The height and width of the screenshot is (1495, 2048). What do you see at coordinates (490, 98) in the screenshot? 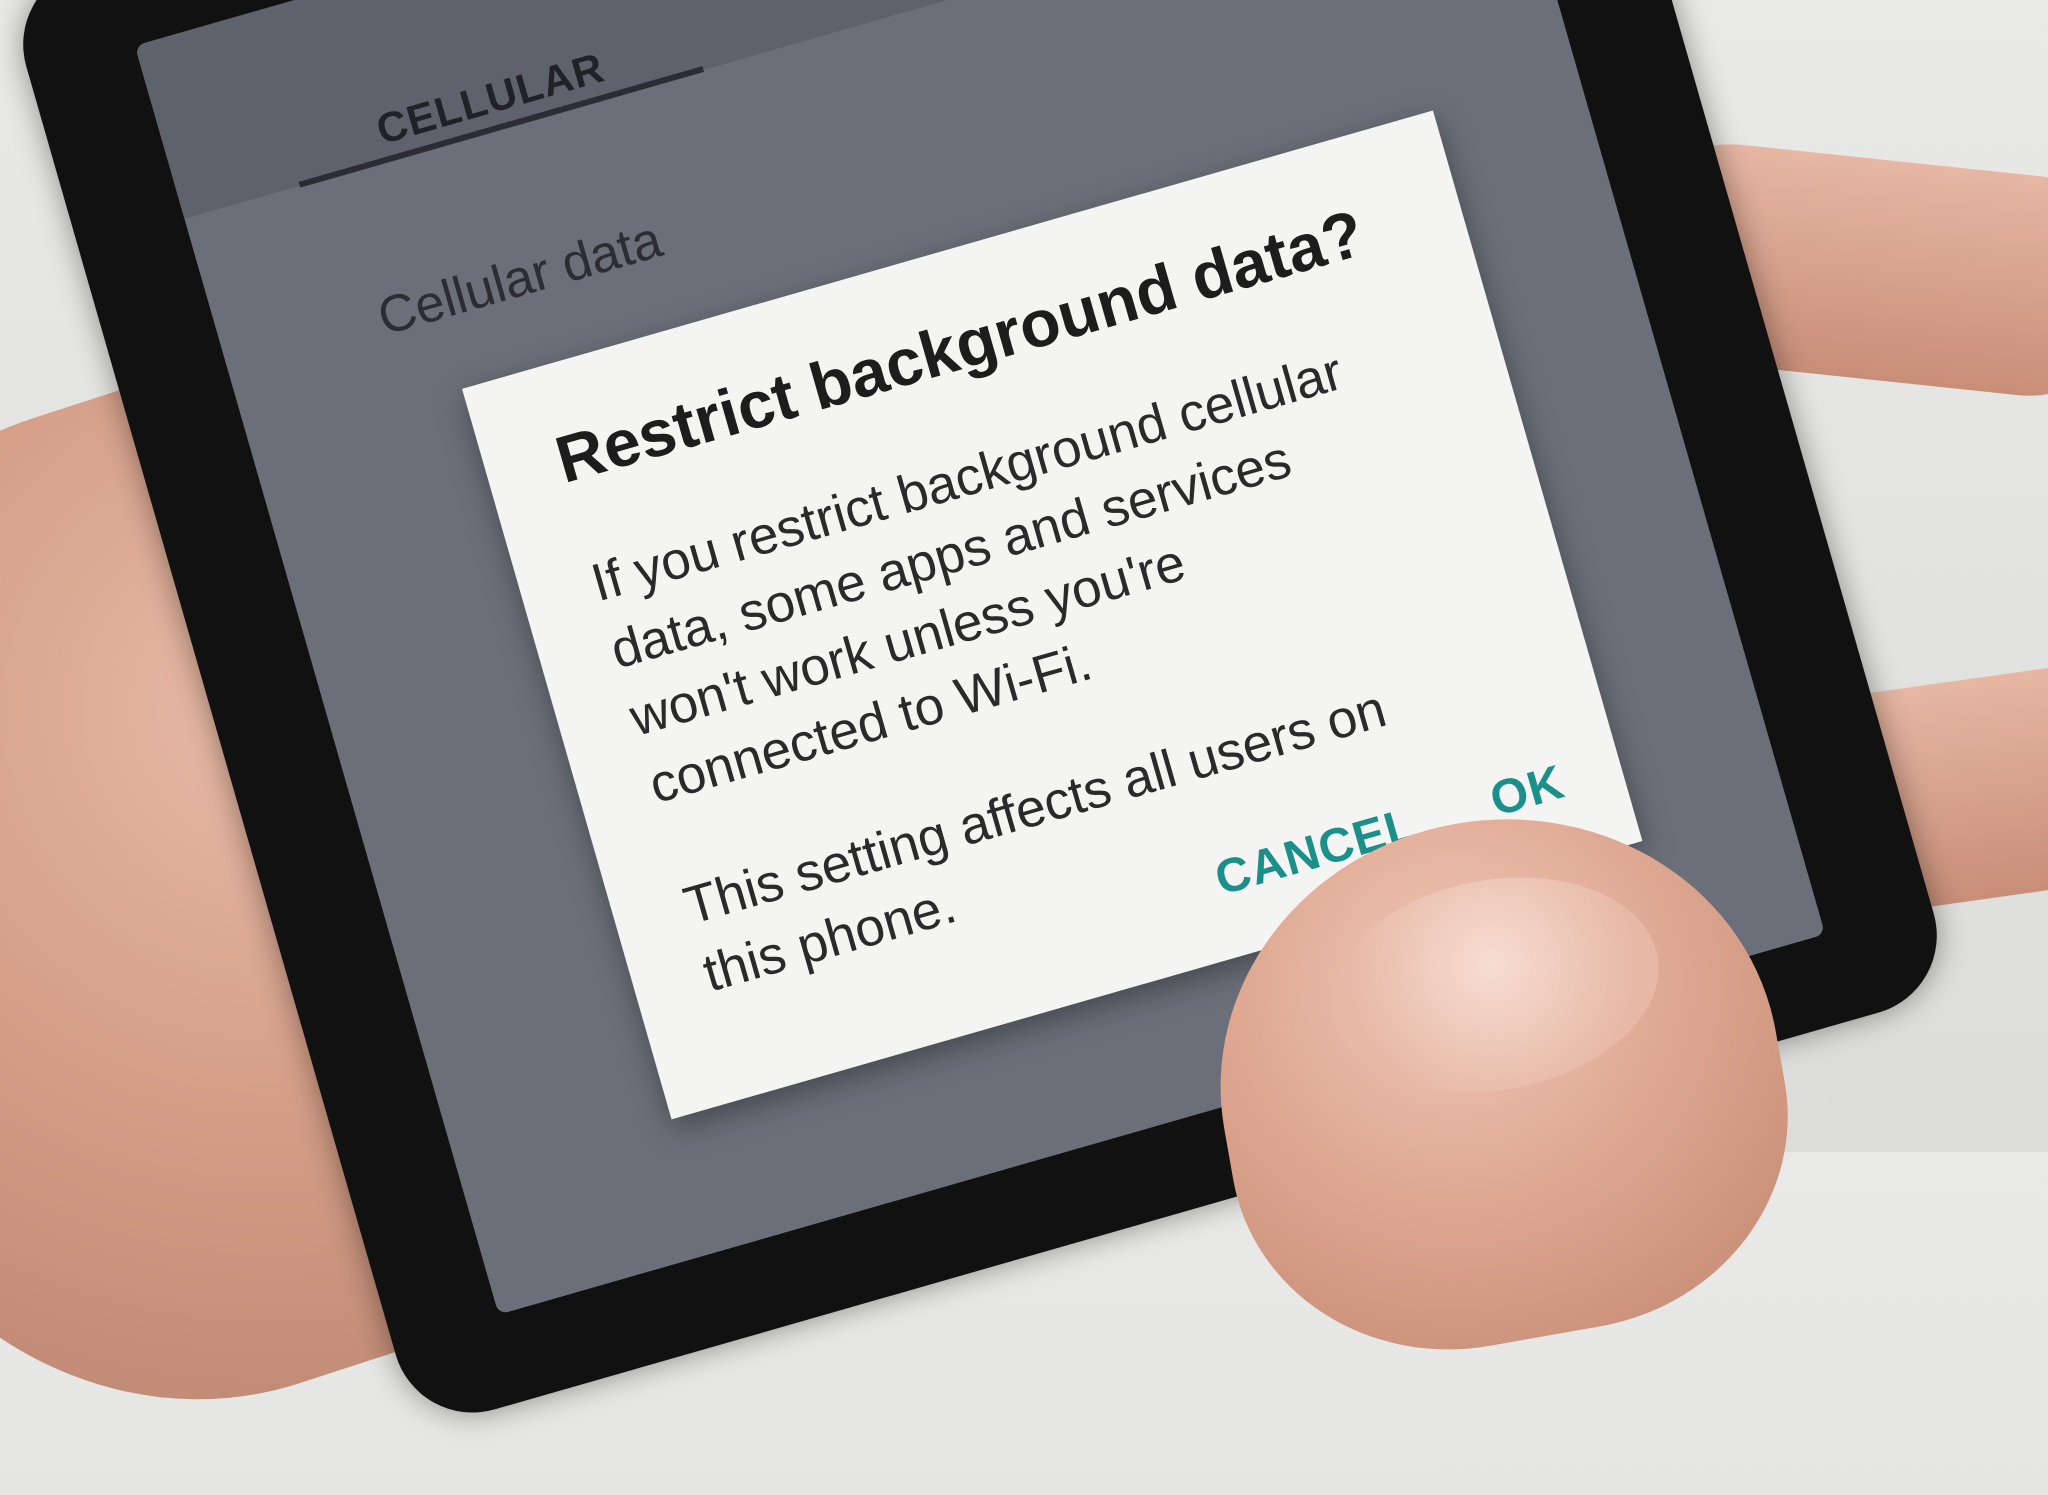
I see `tab-cellular: CELLULAR` at bounding box center [490, 98].